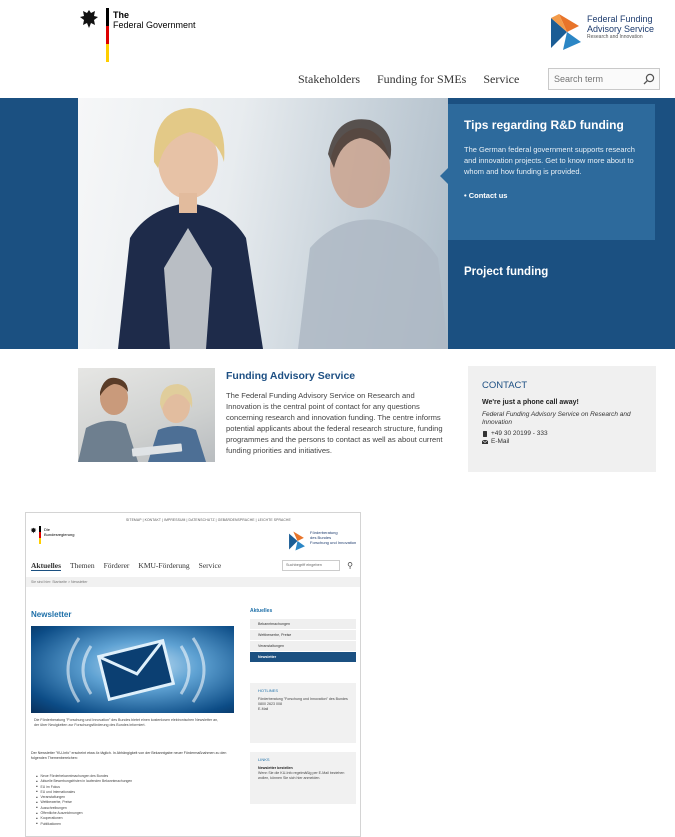 The height and width of the screenshot is (837, 675). Describe the element at coordinates (501, 79) in the screenshot. I see `nav-item-service: Service` at that location.